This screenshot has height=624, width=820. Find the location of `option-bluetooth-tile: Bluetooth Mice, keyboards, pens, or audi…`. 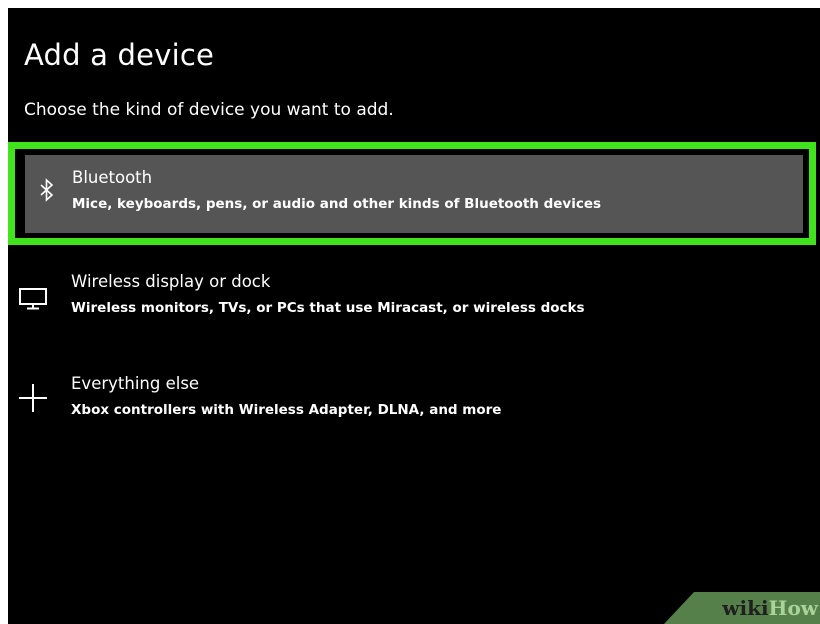

option-bluetooth-tile: Bluetooth Mice, keyboards, pens, or audi… is located at coordinates (414, 194).